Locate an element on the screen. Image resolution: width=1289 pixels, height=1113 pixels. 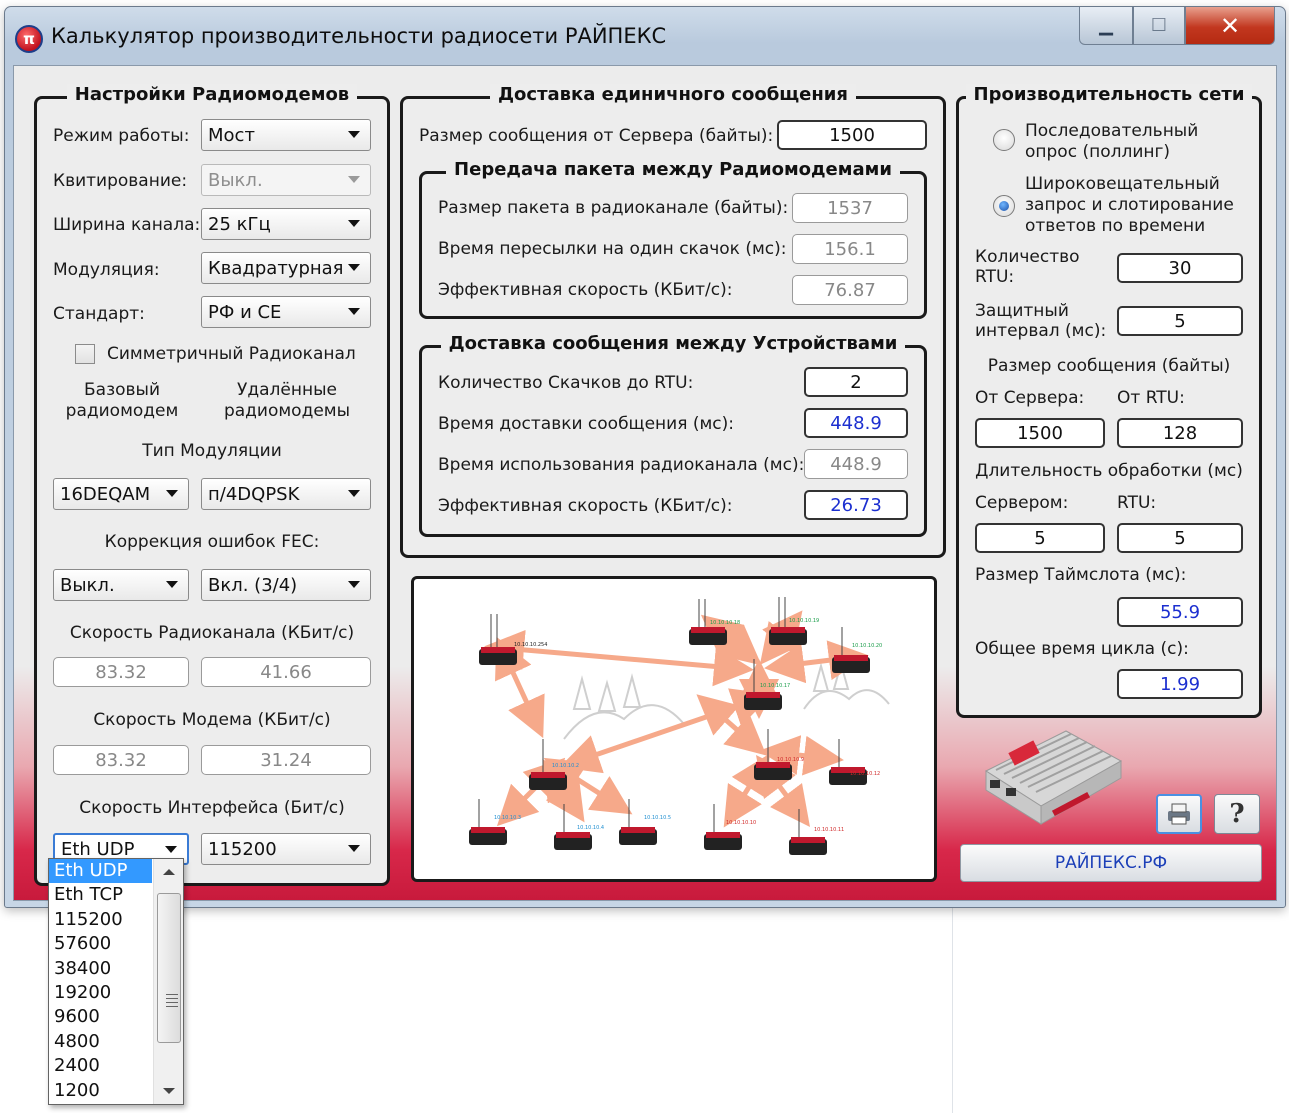
server-proc-input: 5 is located at coordinates (1040, 538).